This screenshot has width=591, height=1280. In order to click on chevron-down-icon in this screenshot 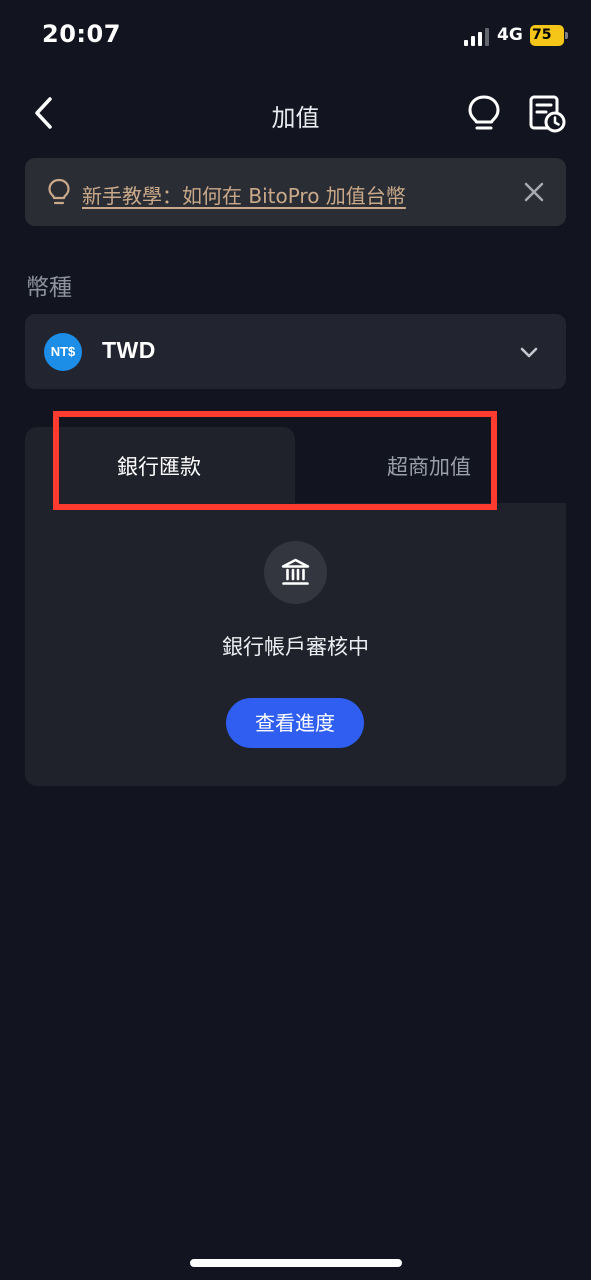, I will do `click(529, 352)`.